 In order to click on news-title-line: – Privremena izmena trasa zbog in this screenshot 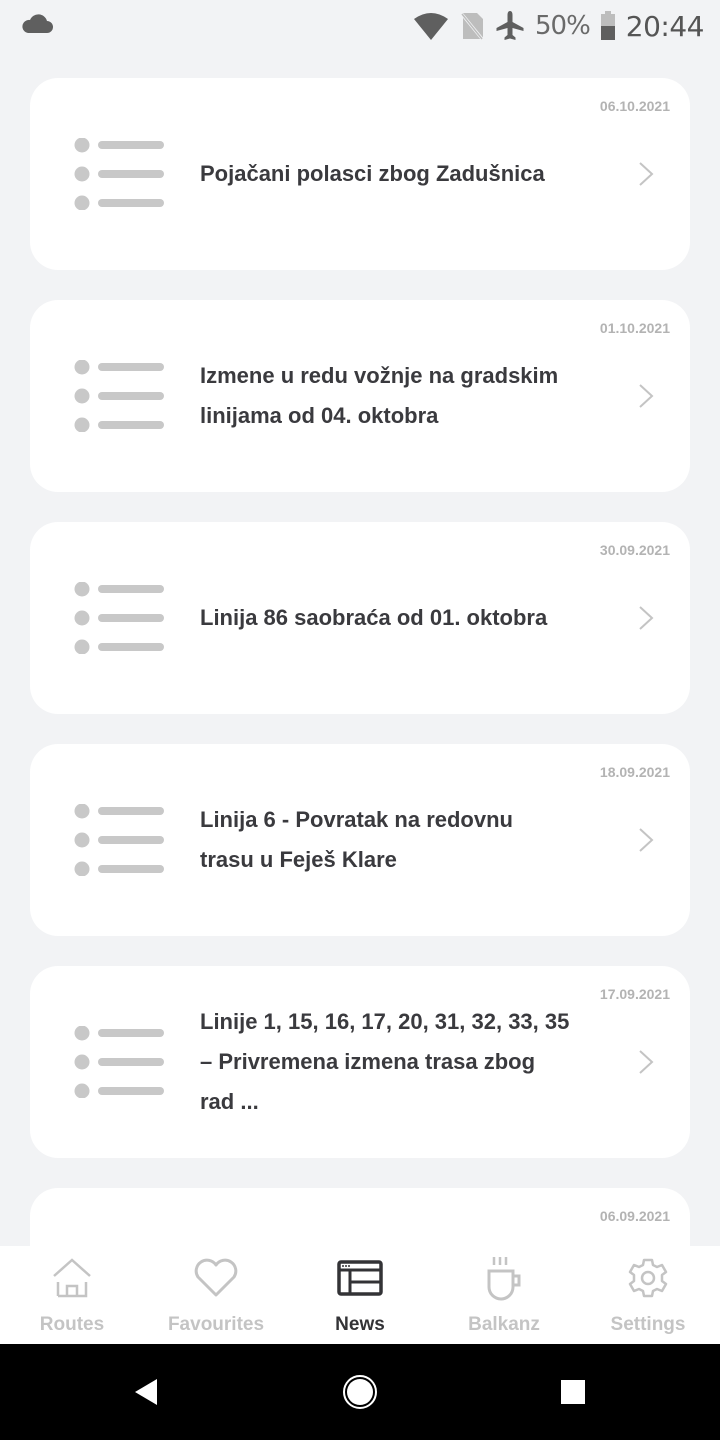, I will do `click(368, 1061)`.